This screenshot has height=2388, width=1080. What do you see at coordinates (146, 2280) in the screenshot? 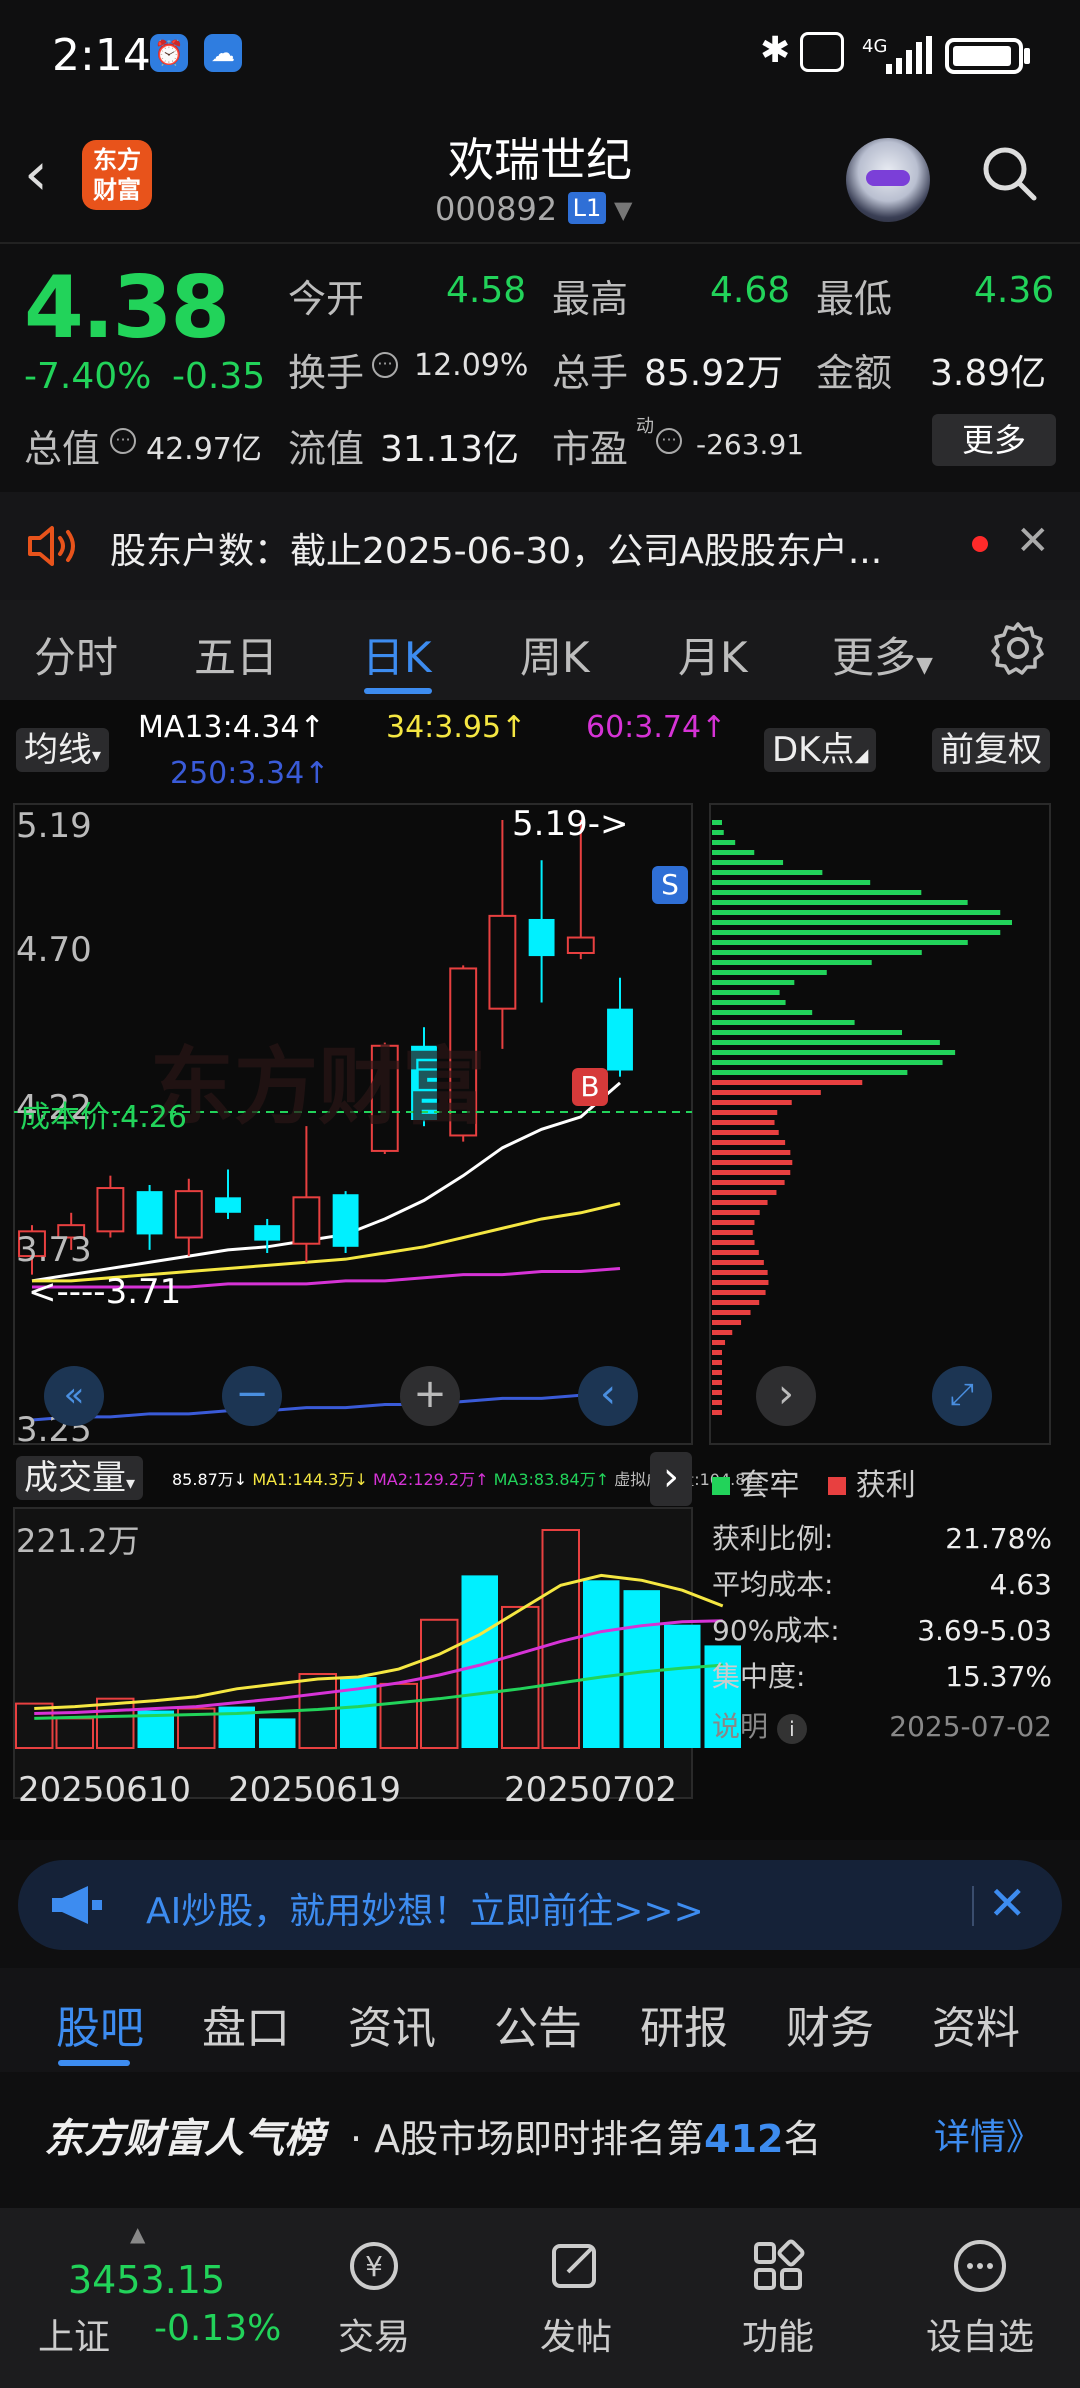
I see `index-value: 3453.15` at bounding box center [146, 2280].